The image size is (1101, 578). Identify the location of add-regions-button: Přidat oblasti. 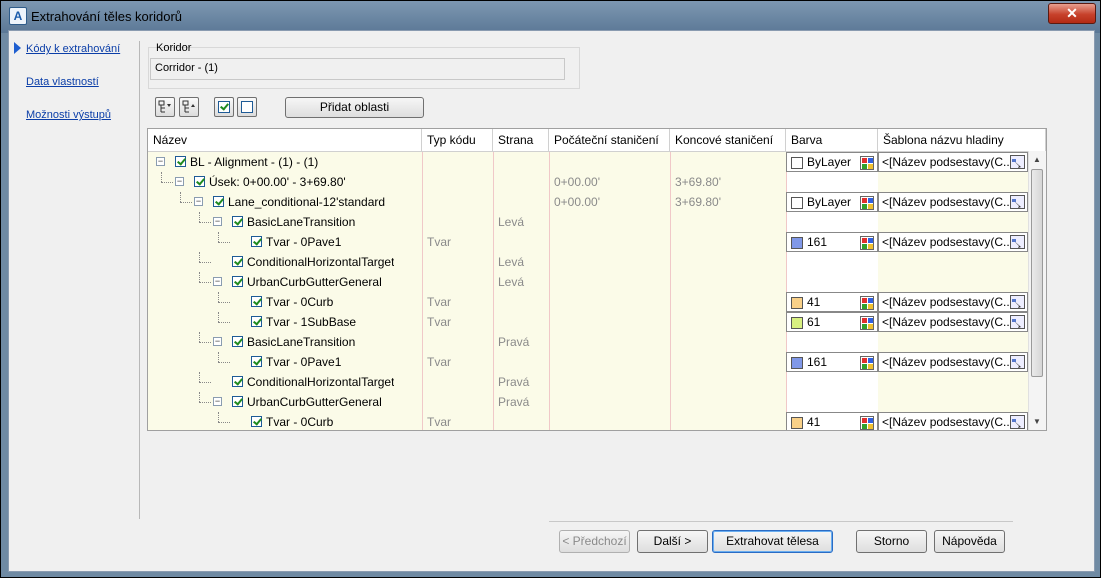
(354, 107).